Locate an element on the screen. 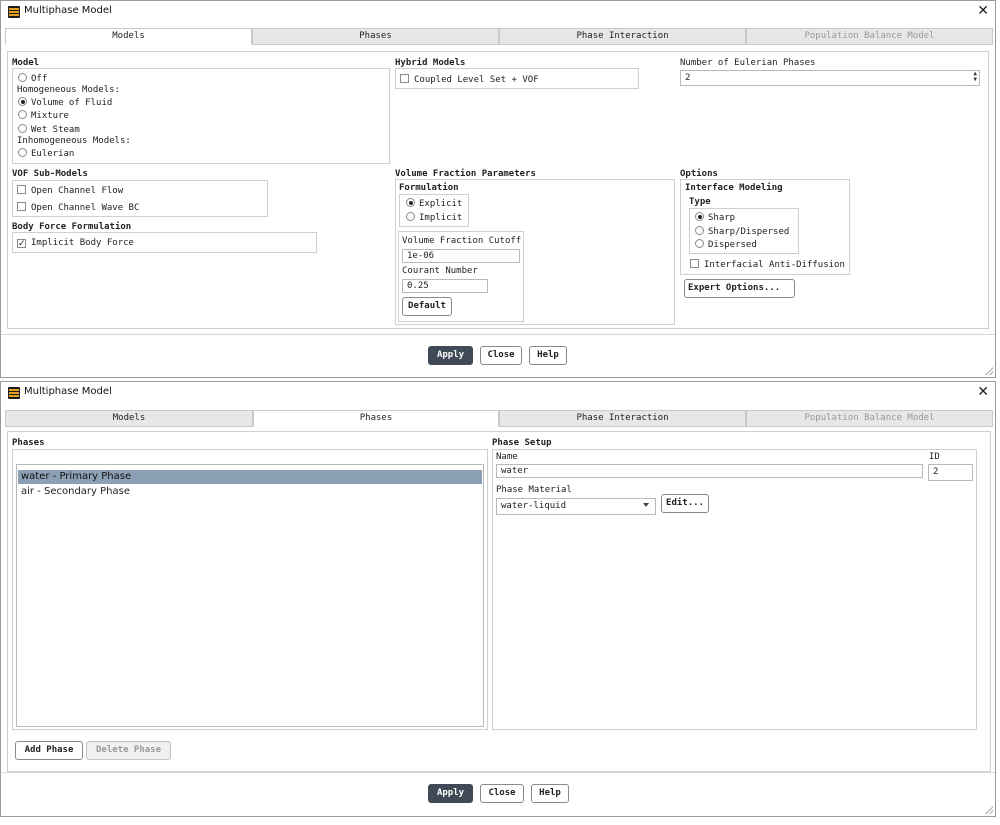 This screenshot has width=1000, height=825. eulerian-phases-label: Number of Eulerian Phases is located at coordinates (748, 63).